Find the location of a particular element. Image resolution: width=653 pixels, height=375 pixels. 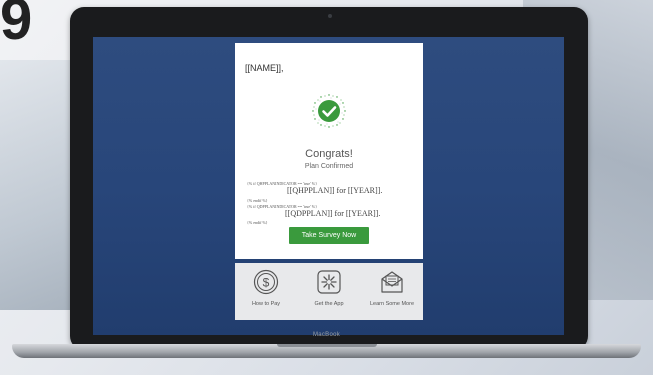

template-endif-2: {% endif %} is located at coordinates (257, 222).